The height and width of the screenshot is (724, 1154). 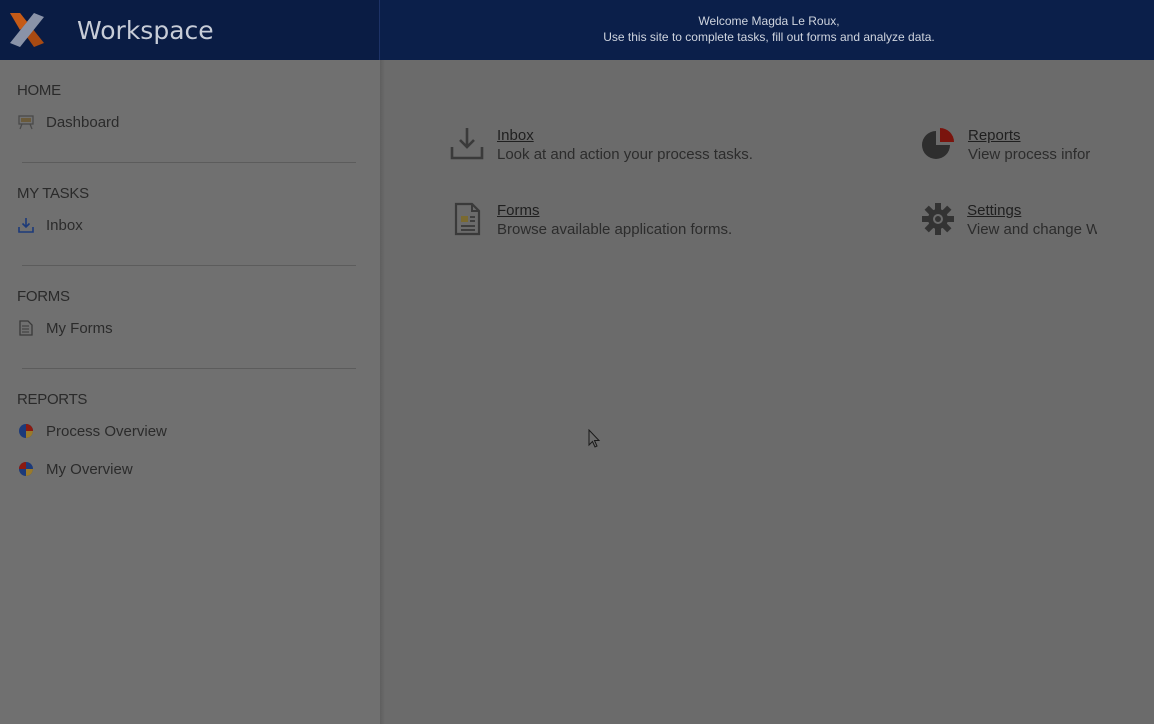 I want to click on form-document-icon, so click(x=467, y=219).